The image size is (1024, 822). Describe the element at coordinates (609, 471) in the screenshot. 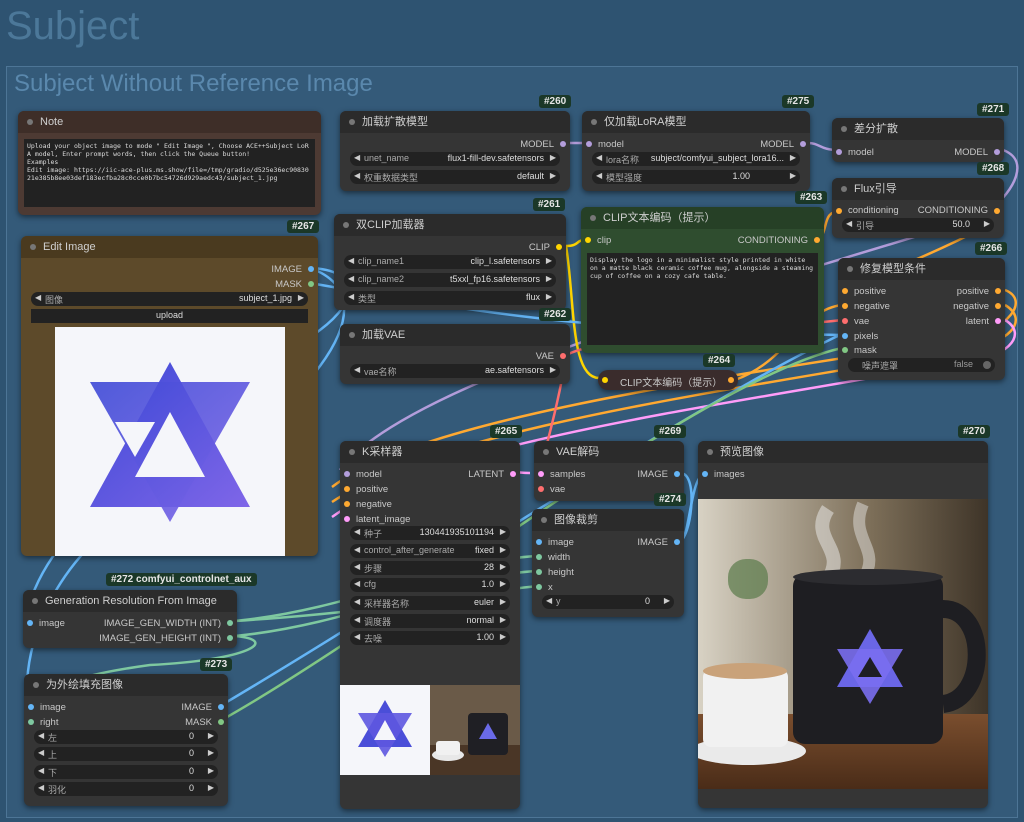

I see `vae-decode-node: VAE解码 samples vae IMAGE` at that location.